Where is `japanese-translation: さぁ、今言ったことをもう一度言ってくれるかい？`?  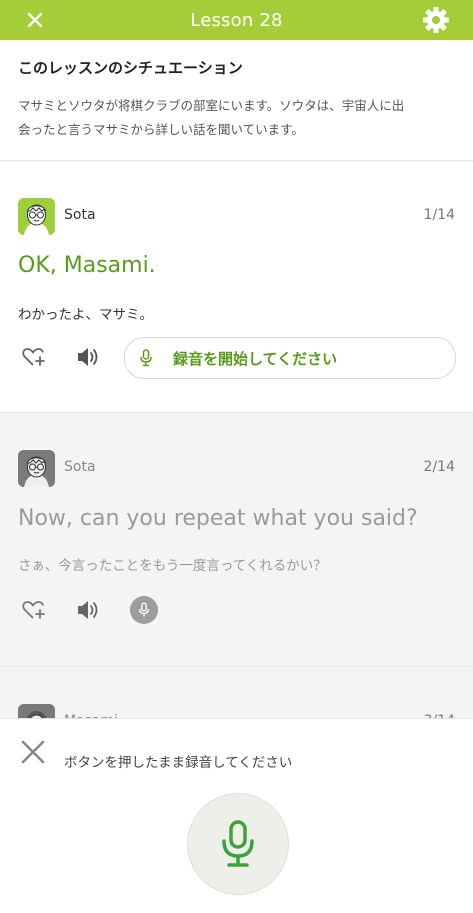
japanese-translation: さぁ、今言ったことをもう一度言ってくれるかい？ is located at coordinates (172, 566).